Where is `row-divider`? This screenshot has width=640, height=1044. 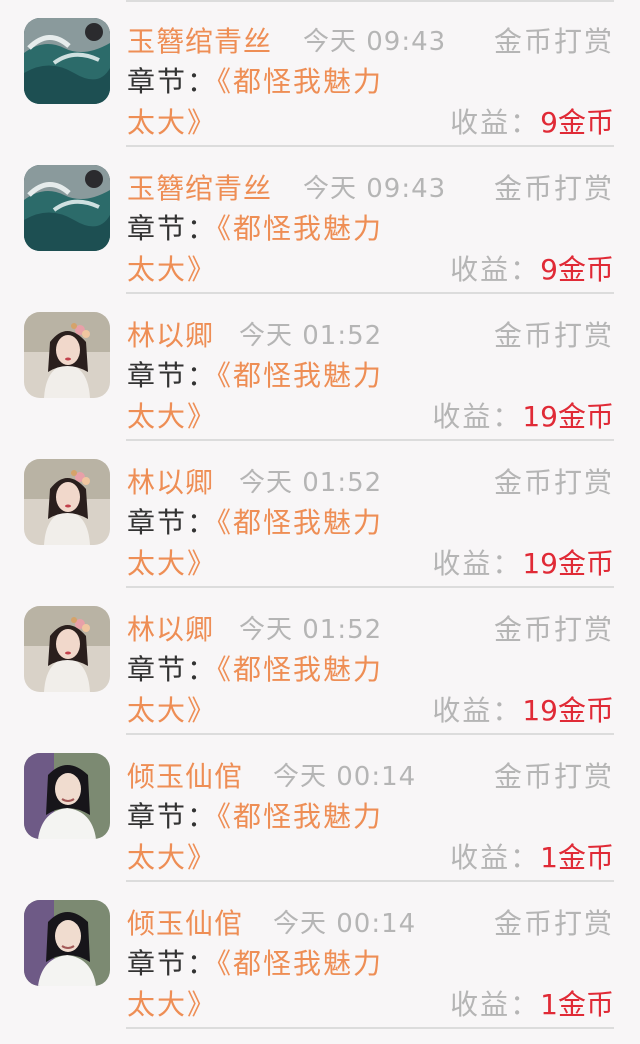 row-divider is located at coordinates (370, 1028).